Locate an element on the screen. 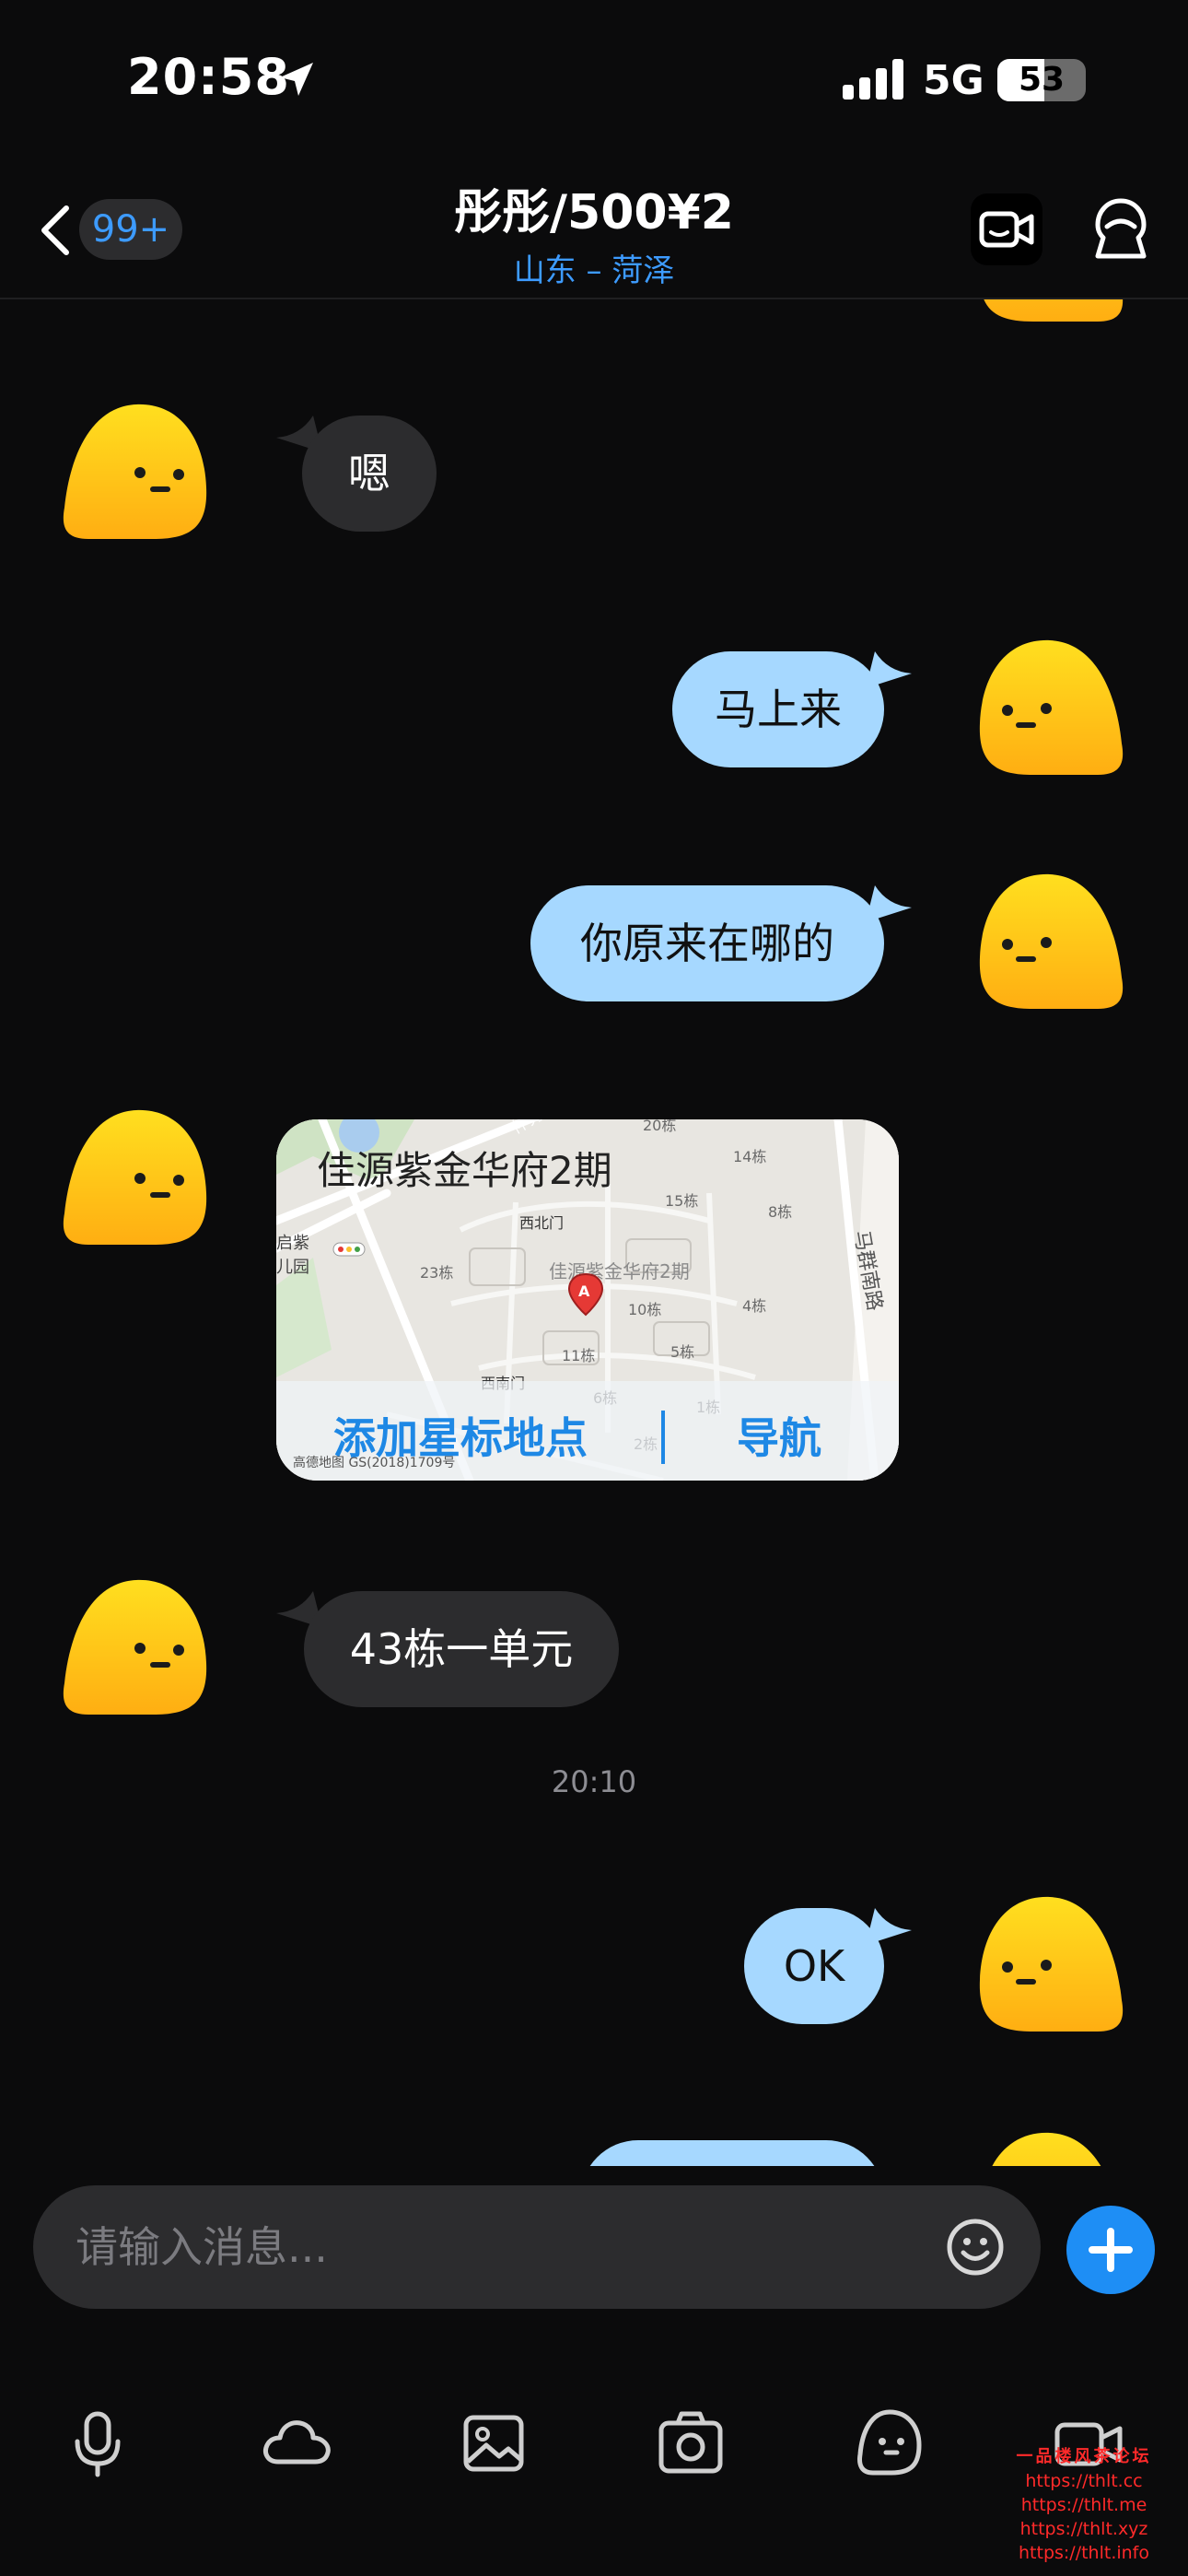  video-call-button is located at coordinates (1007, 229).